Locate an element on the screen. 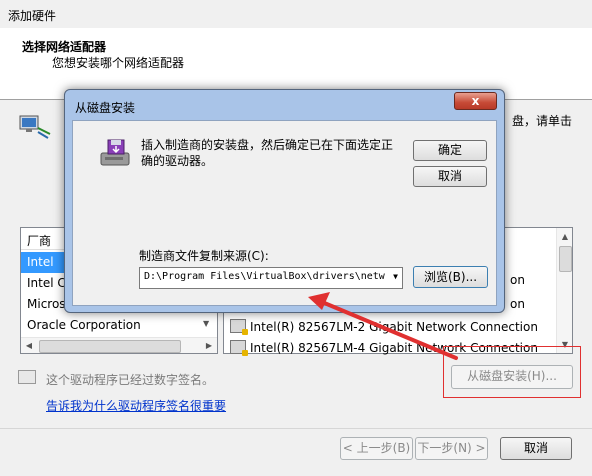 This screenshot has height=476, width=592. cancel-button: 取消 is located at coordinates (536, 448).